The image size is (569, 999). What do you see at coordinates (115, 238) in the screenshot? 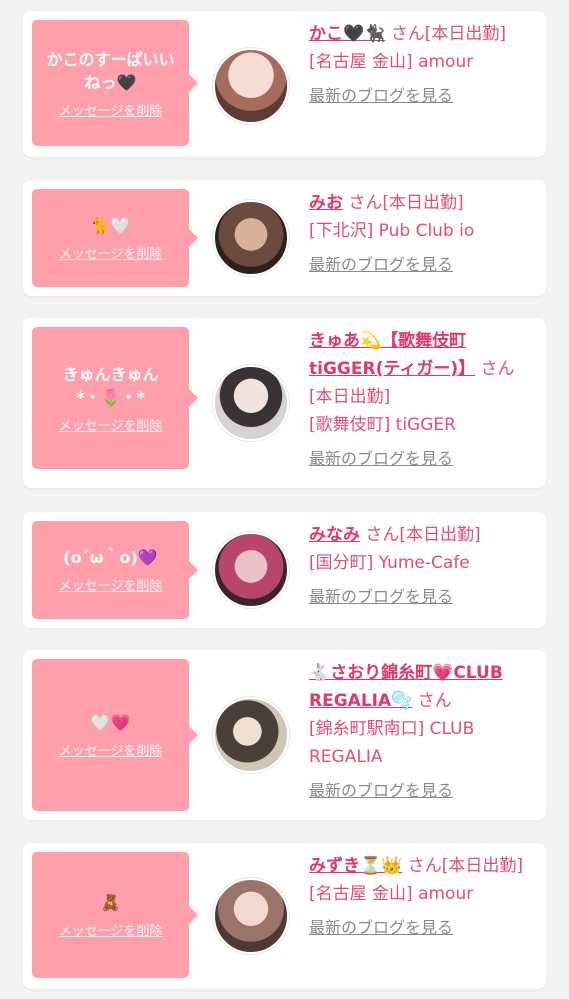
I see `message-bubble: 🐈🤍 メッセージを削除` at bounding box center [115, 238].